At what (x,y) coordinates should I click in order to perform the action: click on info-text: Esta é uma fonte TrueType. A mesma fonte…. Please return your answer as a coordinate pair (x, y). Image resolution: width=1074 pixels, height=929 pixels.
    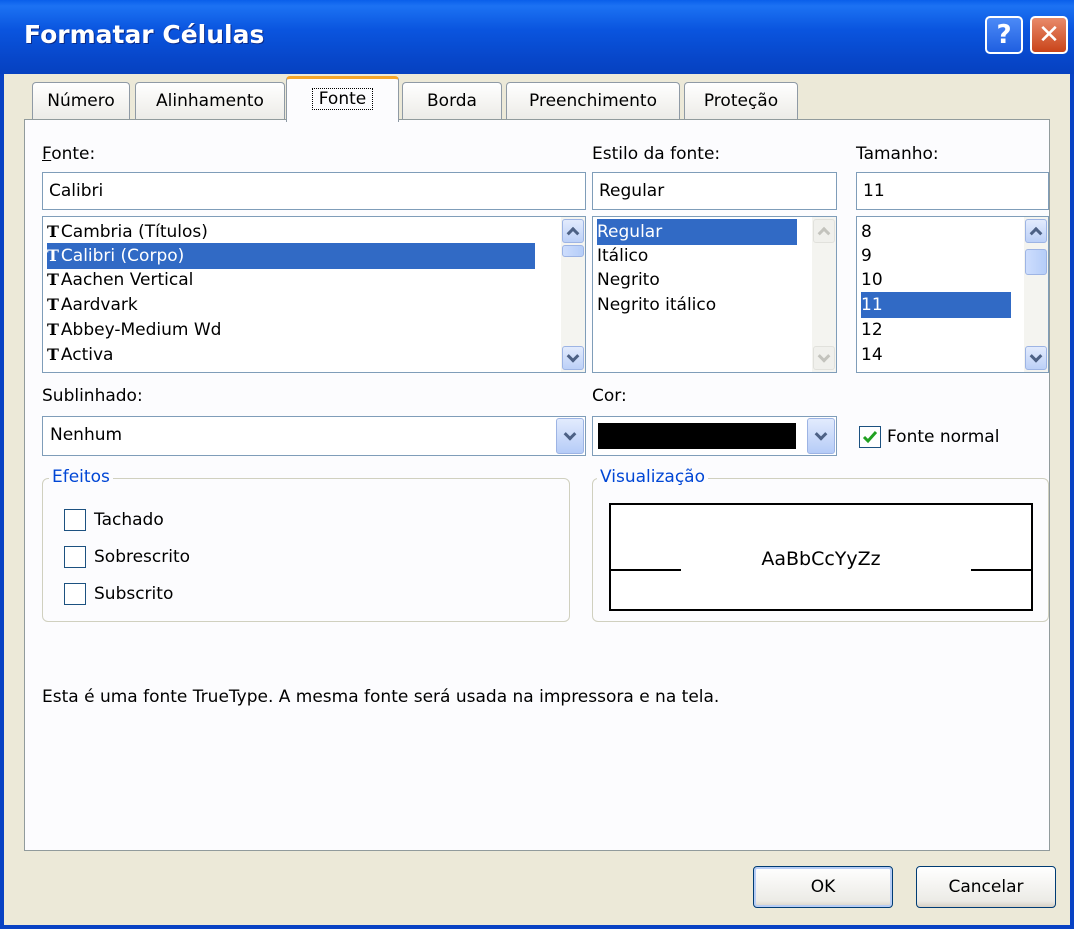
    Looking at the image, I should click on (381, 697).